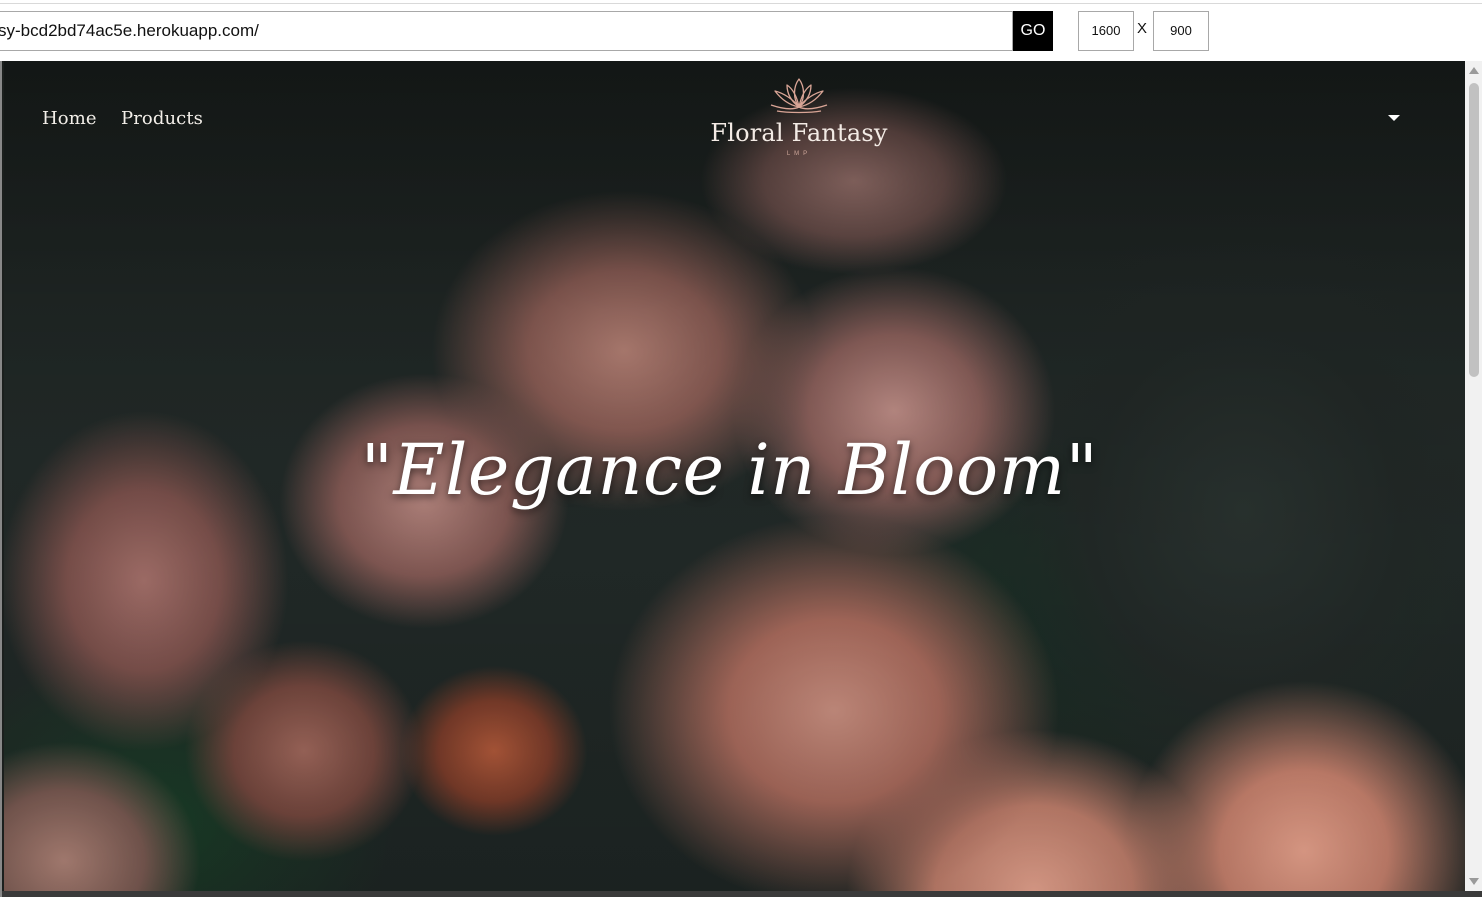  I want to click on height-input: 900, so click(1181, 31).